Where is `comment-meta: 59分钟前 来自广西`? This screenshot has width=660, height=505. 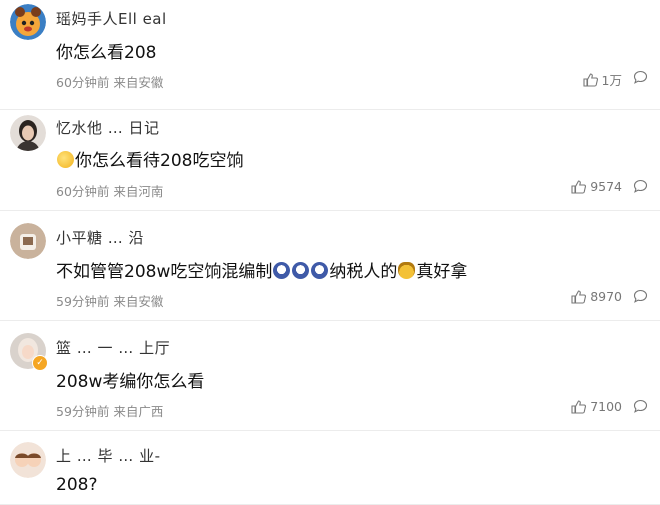
comment-meta: 59分钟前 来自广西 is located at coordinates (109, 410).